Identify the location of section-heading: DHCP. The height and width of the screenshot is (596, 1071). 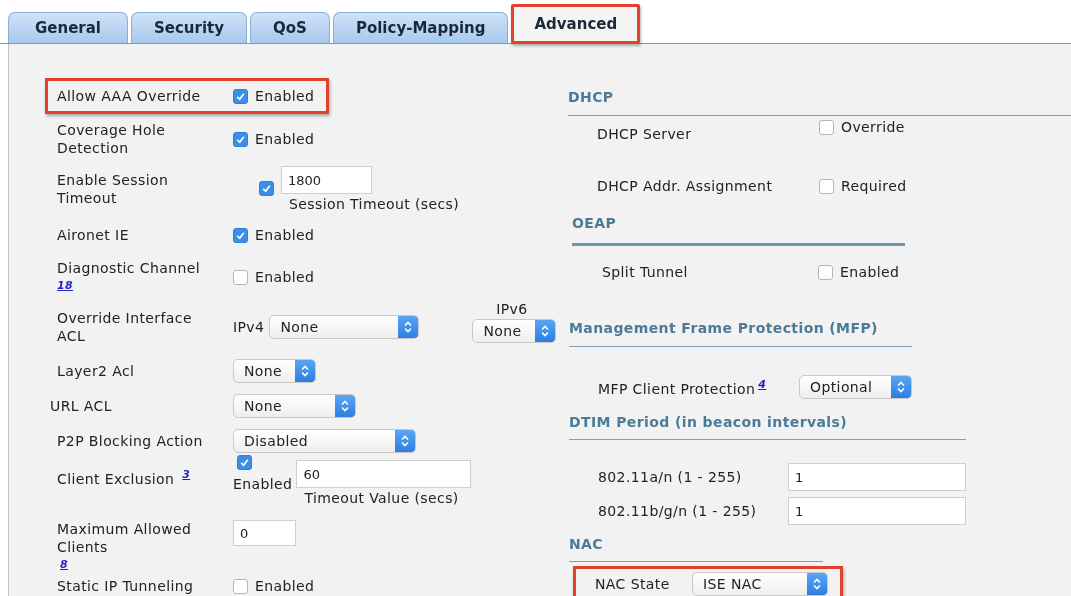
(819, 101).